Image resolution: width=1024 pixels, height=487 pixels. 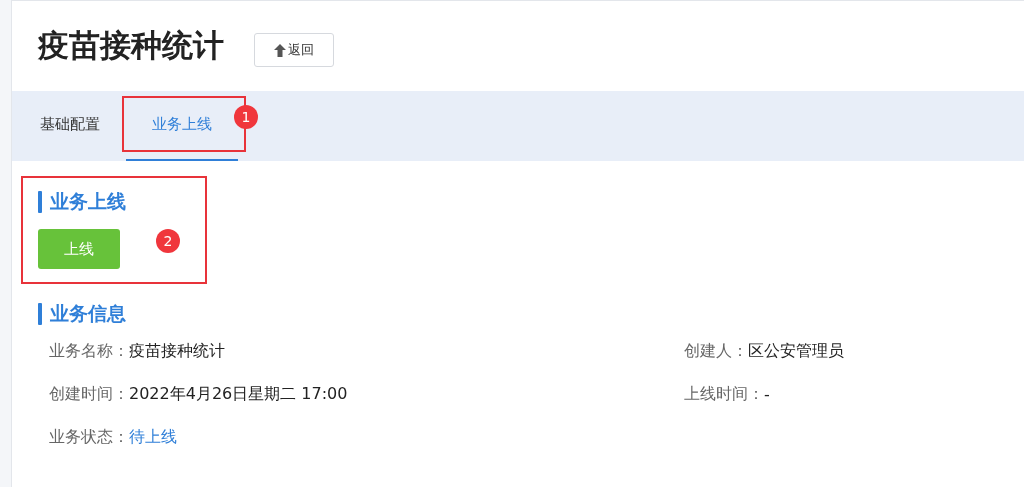 What do you see at coordinates (89, 351) in the screenshot?
I see `field-label: 业务名称：` at bounding box center [89, 351].